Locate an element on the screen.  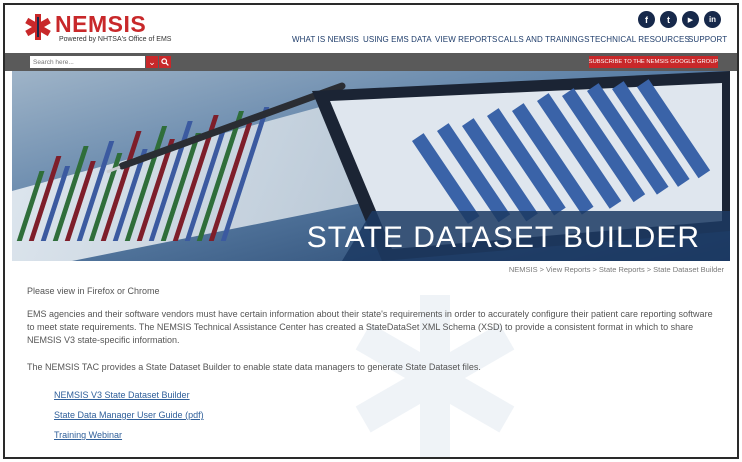
nav-view-reports: VIEW REPORTS is located at coordinates (466, 39).